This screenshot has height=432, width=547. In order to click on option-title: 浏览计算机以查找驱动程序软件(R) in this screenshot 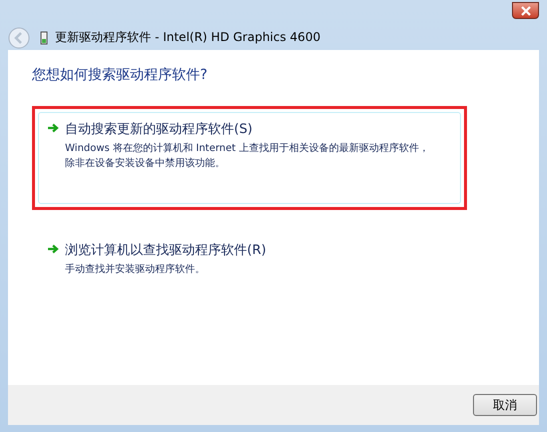, I will do `click(166, 250)`.